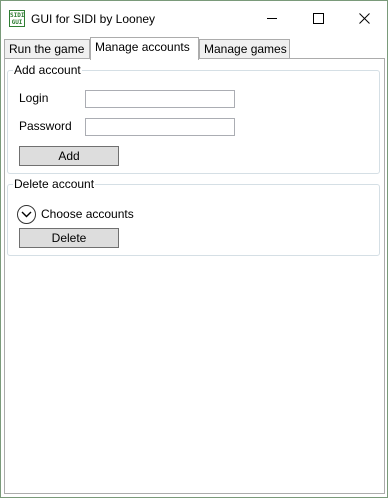 Image resolution: width=388 pixels, height=498 pixels. What do you see at coordinates (93, 19) in the screenshot?
I see `window-title: GUI for SIDI by Looney` at bounding box center [93, 19].